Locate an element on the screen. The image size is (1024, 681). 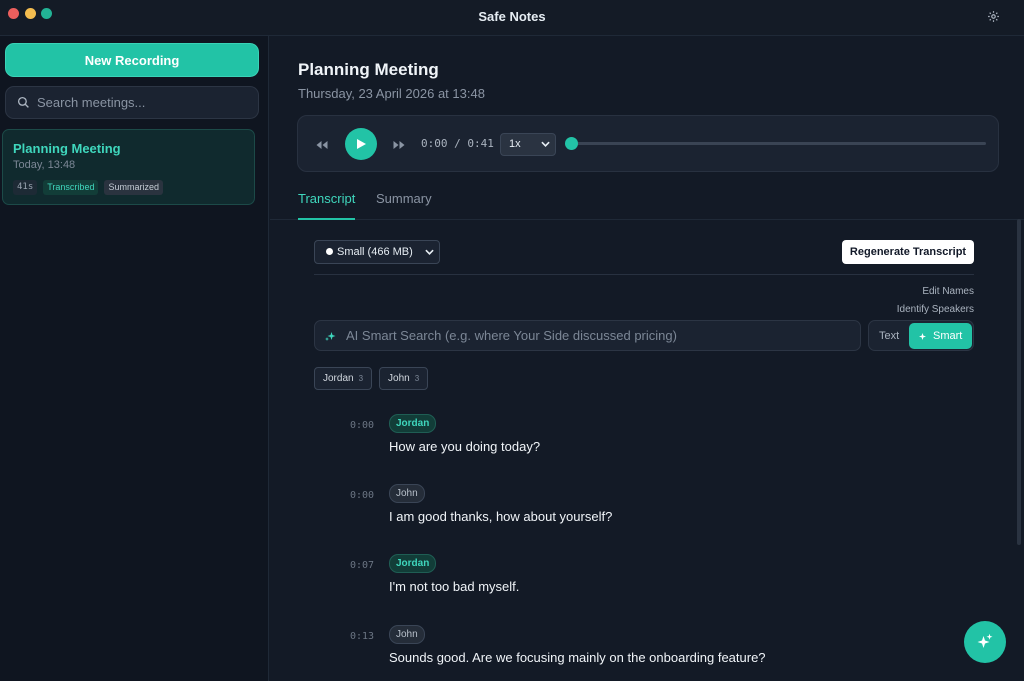
model-label: Small (466 MB) is located at coordinates (375, 252).